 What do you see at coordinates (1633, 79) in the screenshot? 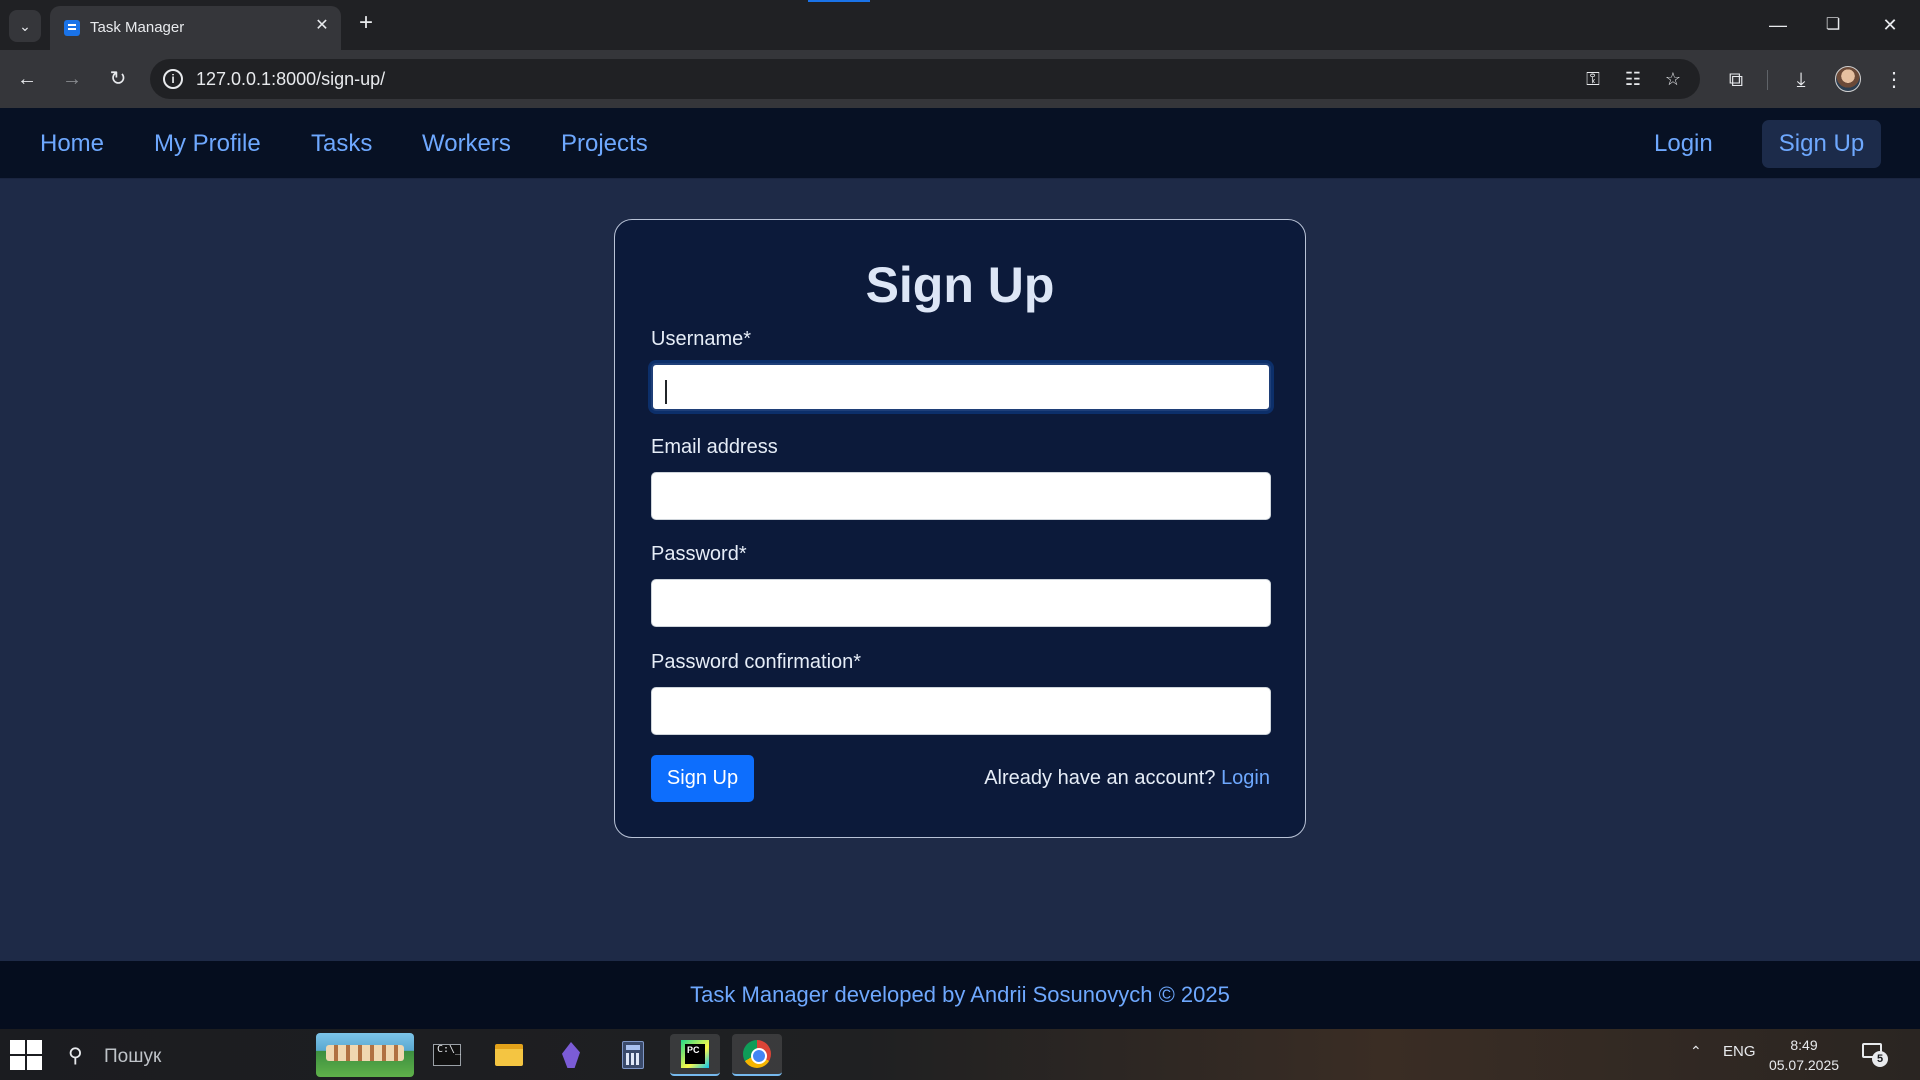
I see `translate-icon: ☷` at bounding box center [1633, 79].